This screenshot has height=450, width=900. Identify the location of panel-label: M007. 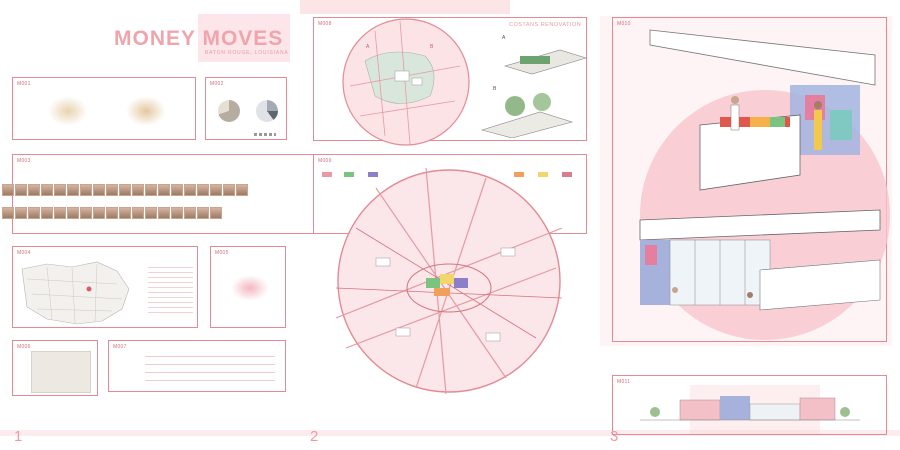
(120, 347).